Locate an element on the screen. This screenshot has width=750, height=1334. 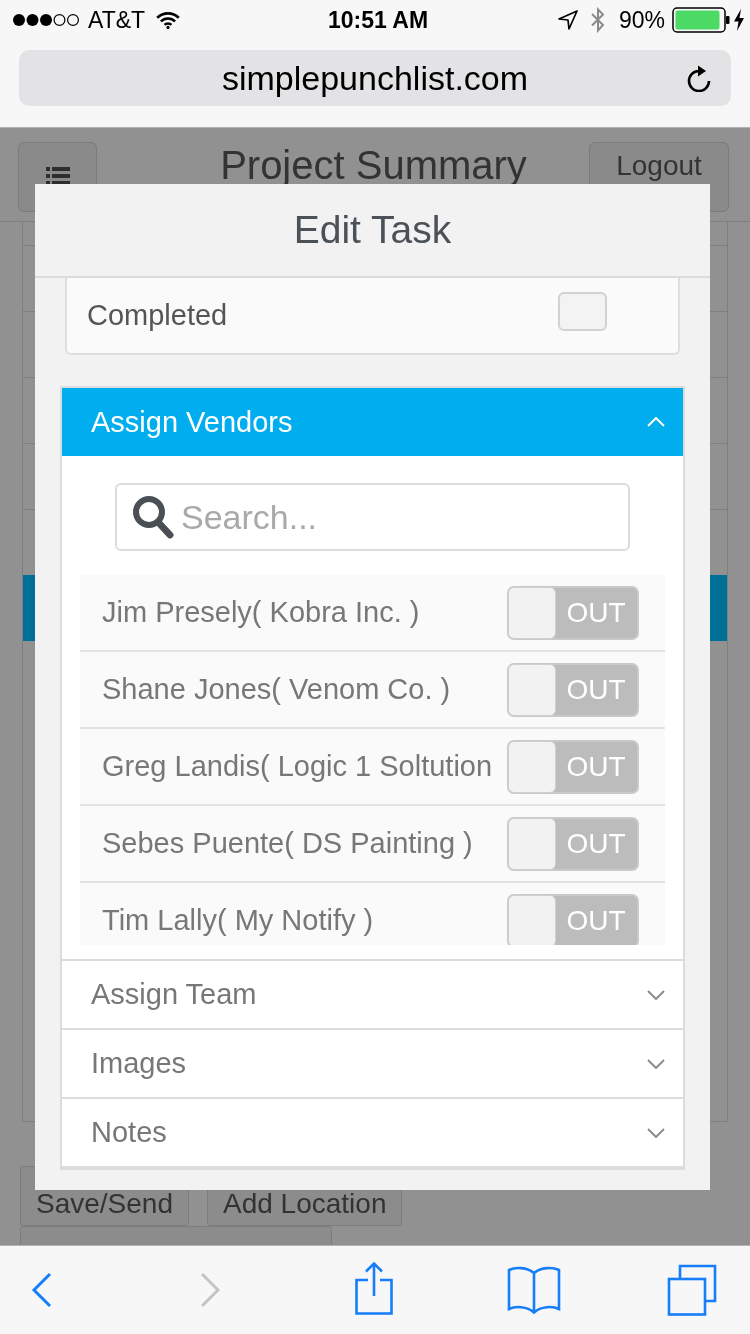
completed-label: Completed is located at coordinates (157, 315).